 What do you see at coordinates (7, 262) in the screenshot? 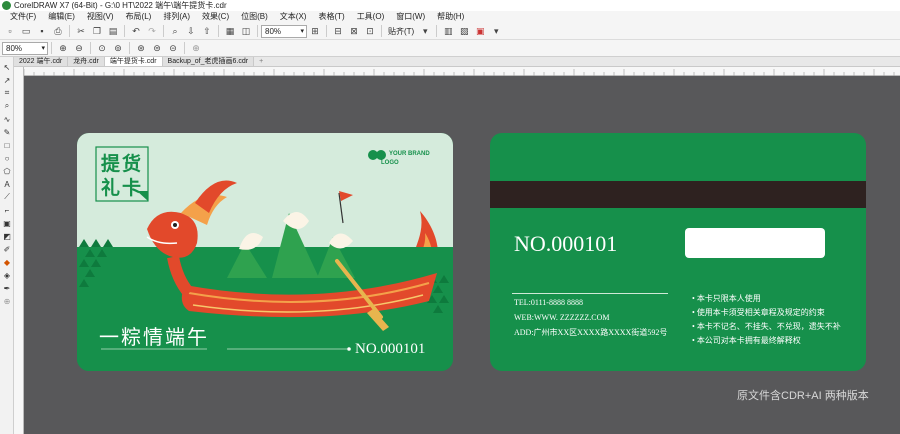
I see `interactive-fill-icon: ◆` at bounding box center [7, 262].